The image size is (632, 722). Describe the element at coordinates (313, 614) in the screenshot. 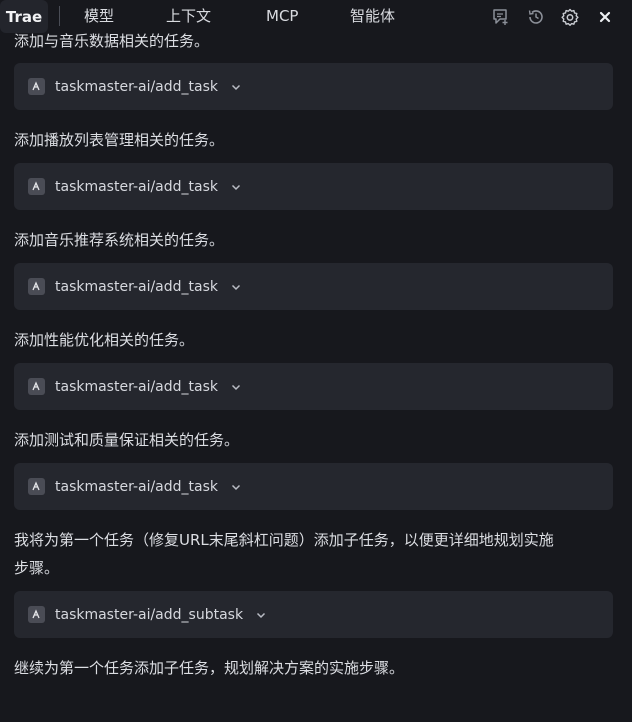

I see `tool-call-card: taskmaster-ai/add_subtask` at that location.